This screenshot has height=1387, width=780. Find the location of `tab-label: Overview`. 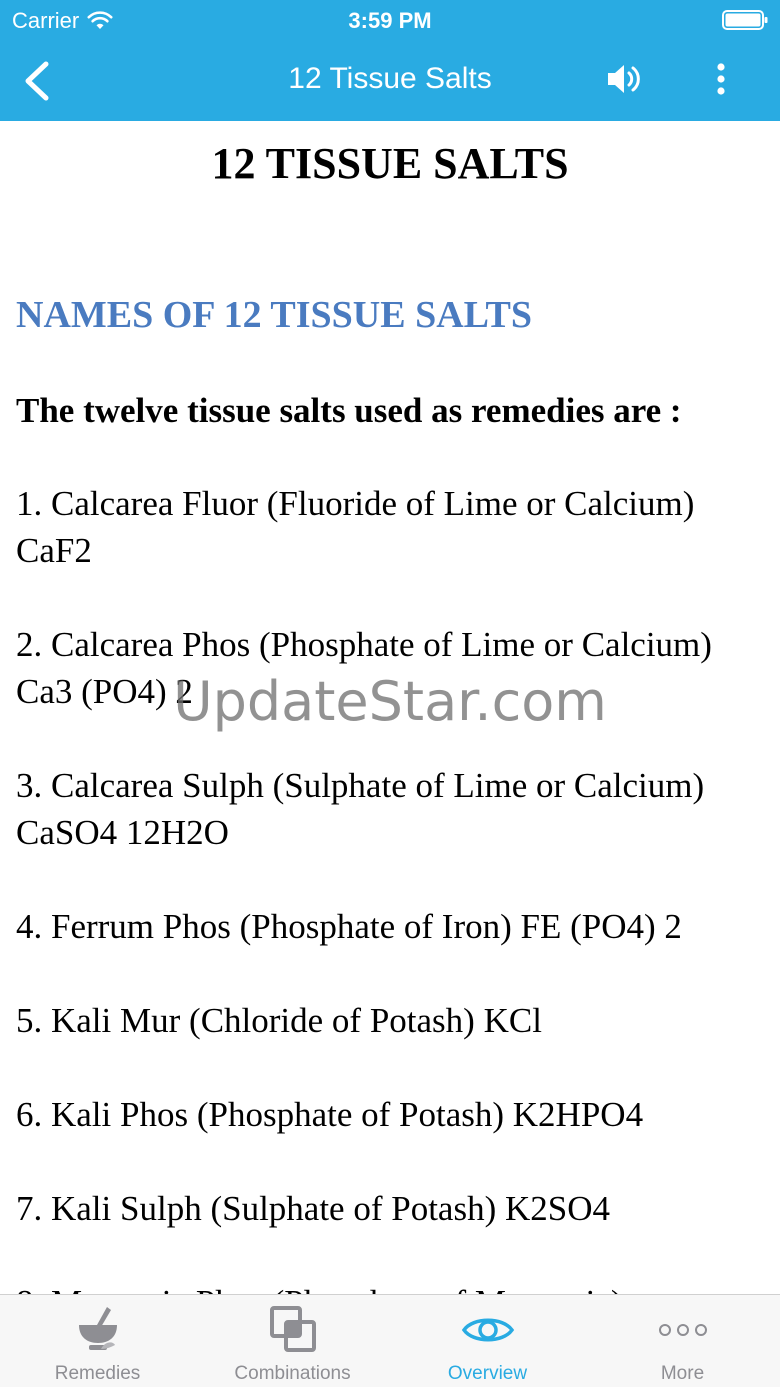

tab-label: Overview is located at coordinates (487, 1373).